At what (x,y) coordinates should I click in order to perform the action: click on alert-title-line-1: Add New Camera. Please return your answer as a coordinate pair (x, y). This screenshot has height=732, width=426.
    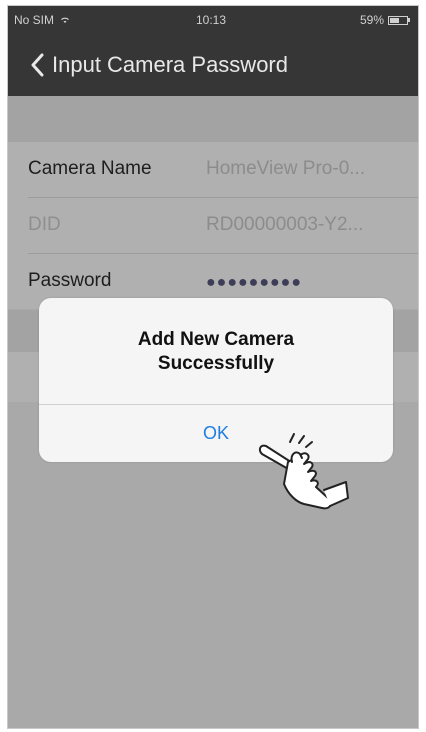
    Looking at the image, I should click on (216, 339).